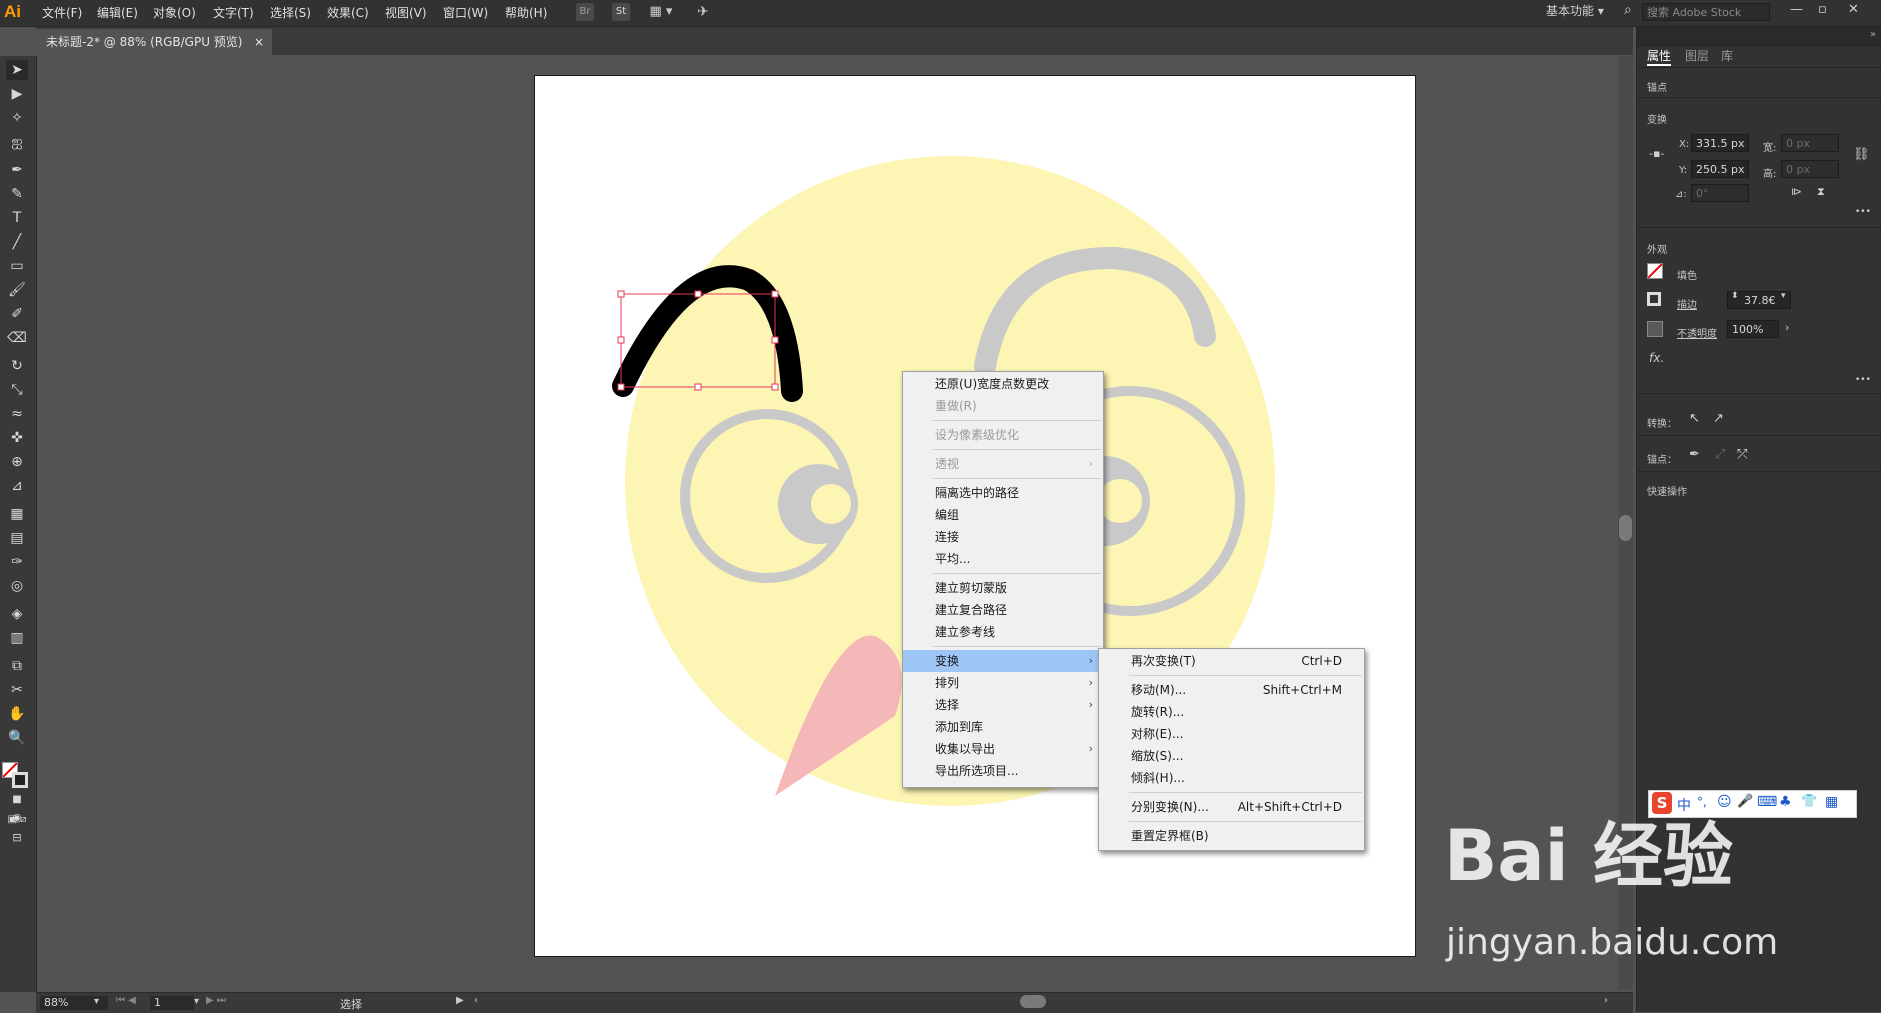 This screenshot has width=1881, height=1013. What do you see at coordinates (1002, 610) in the screenshot?
I see `menu-item-compound-path: 建立复合路径` at bounding box center [1002, 610].